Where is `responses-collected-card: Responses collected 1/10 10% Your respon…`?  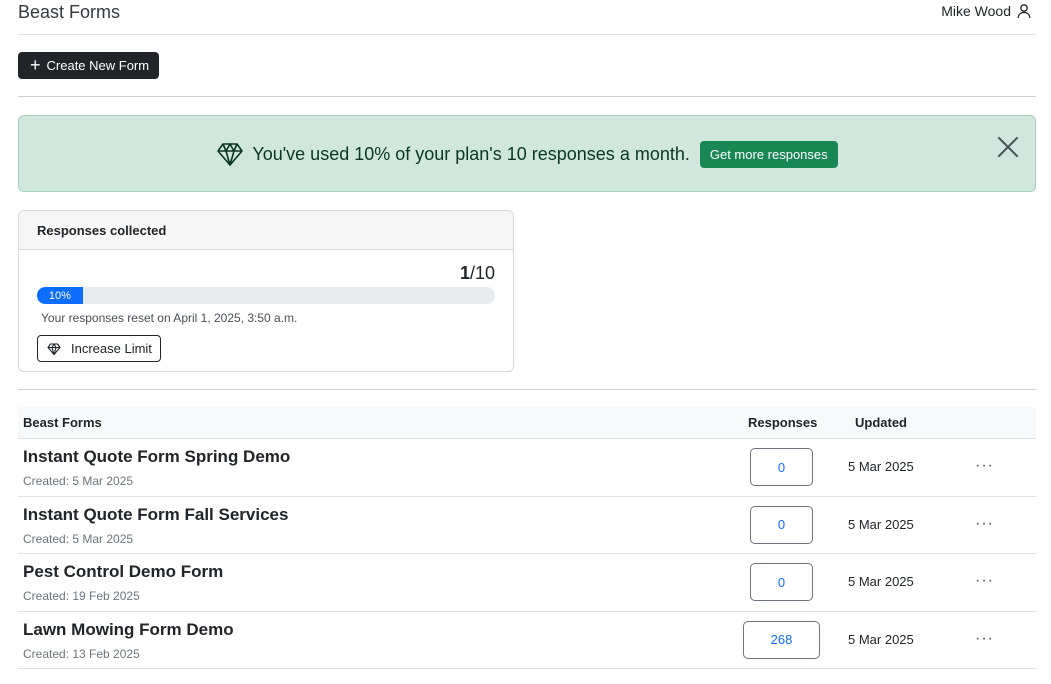 responses-collected-card: Responses collected 1/10 10% Your respon… is located at coordinates (266, 291).